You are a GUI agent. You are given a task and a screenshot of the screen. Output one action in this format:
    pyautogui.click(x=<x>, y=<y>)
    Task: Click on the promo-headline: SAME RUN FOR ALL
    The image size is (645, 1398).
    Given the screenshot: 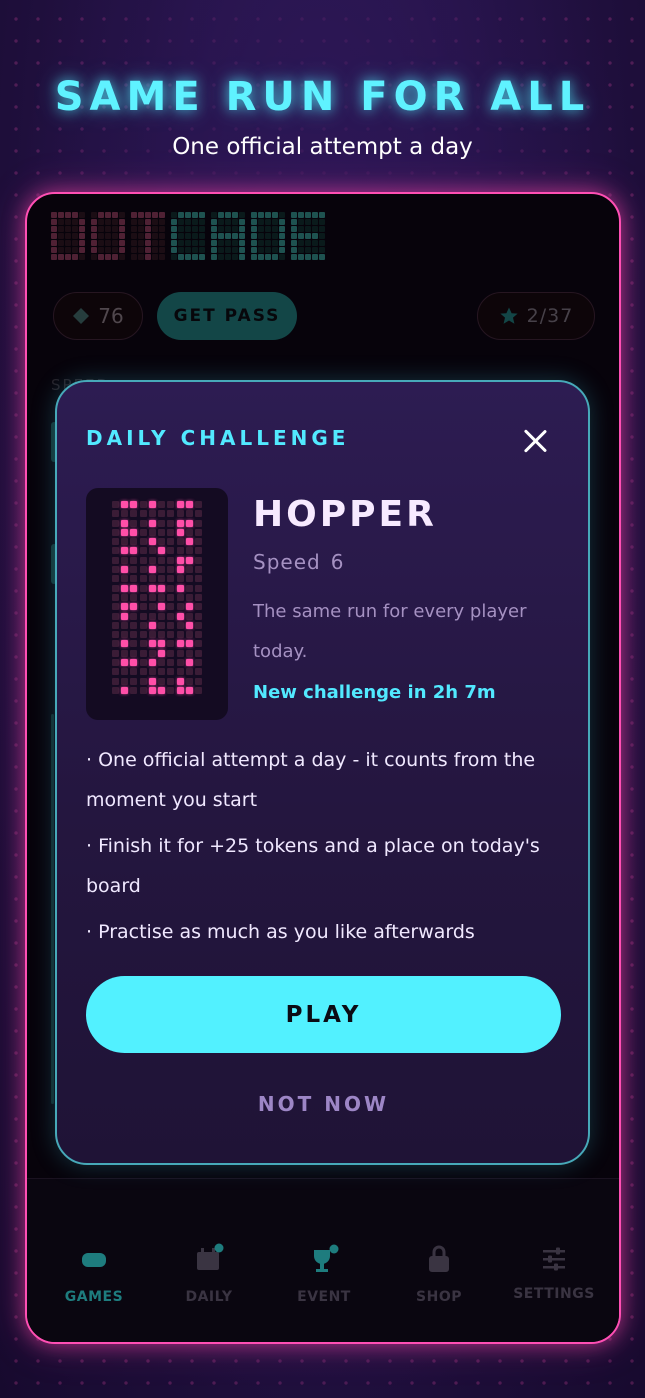 What is the action you would take?
    pyautogui.click(x=322, y=97)
    